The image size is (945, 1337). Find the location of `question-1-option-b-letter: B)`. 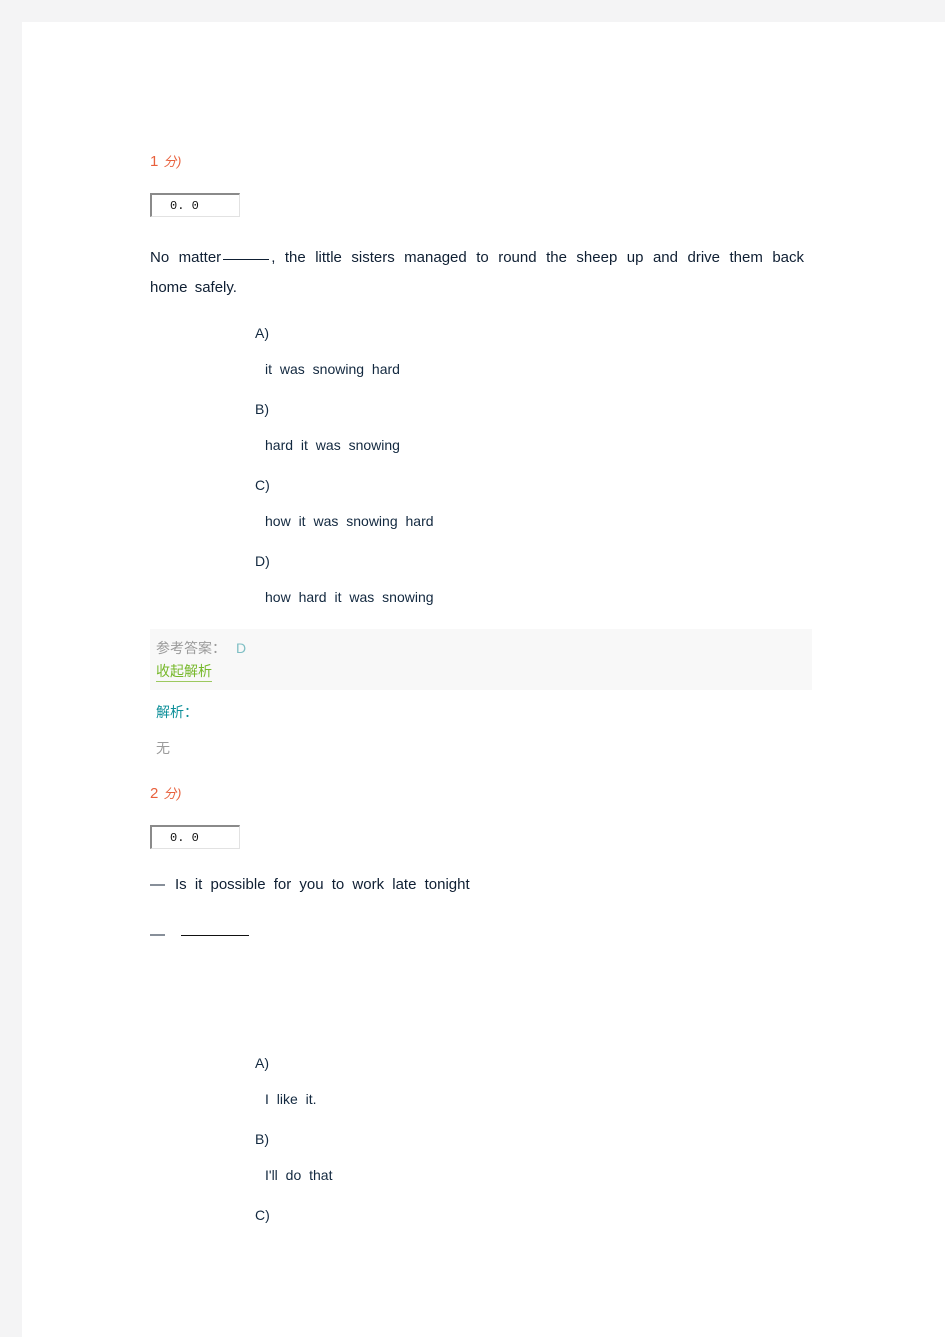

question-1-option-b-letter: B) is located at coordinates (600, 409).